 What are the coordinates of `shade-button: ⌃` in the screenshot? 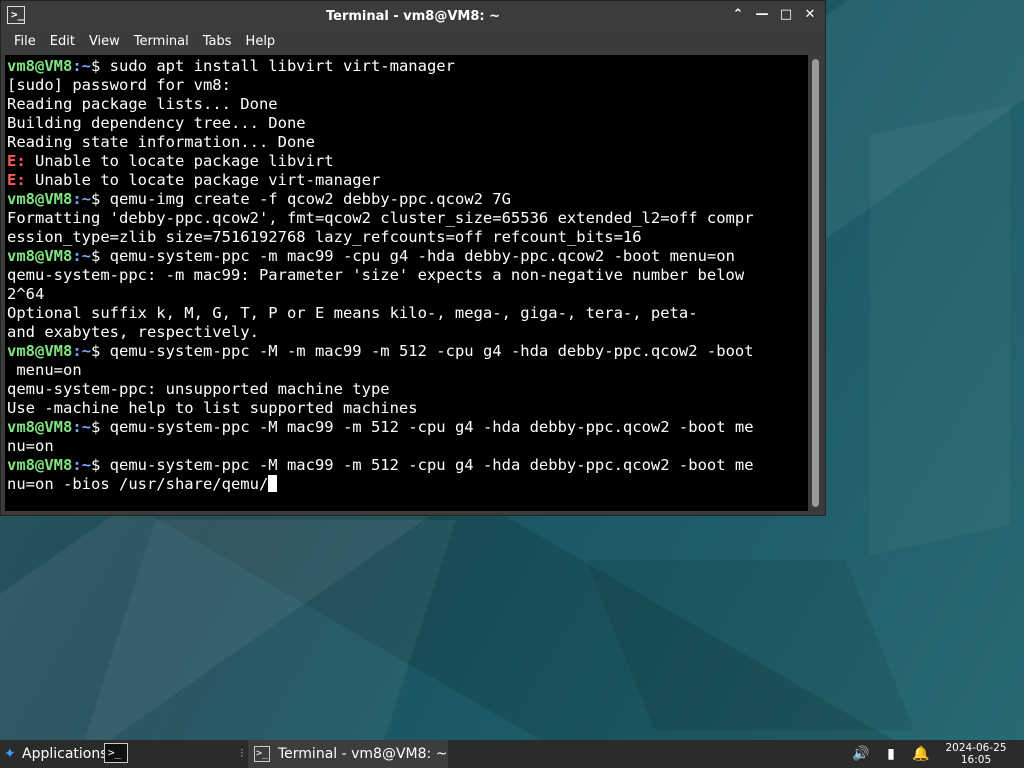 It's located at (738, 15).